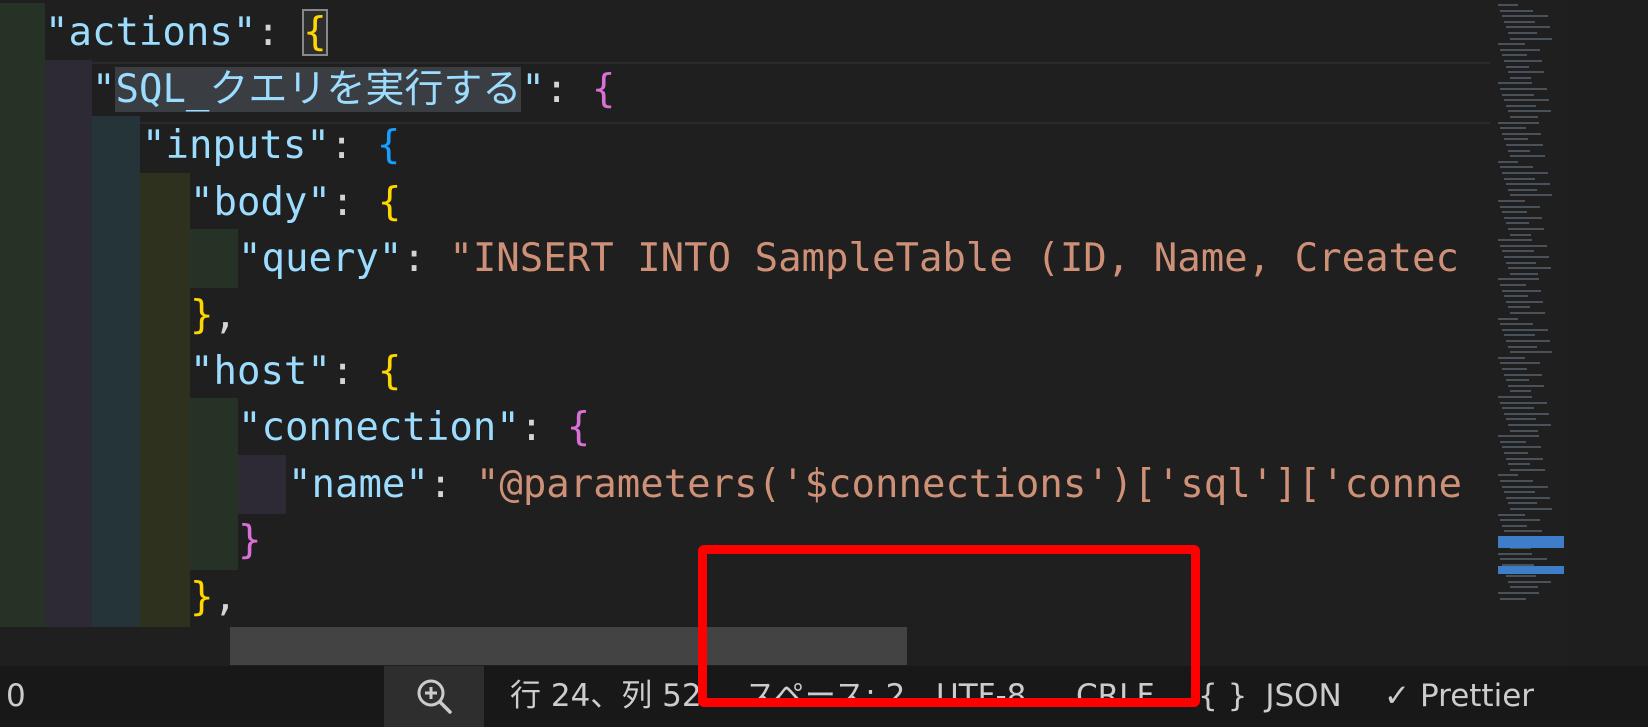 This screenshot has height=727, width=1648. Describe the element at coordinates (784, 427) in the screenshot. I see `code-line: "connection": {` at that location.